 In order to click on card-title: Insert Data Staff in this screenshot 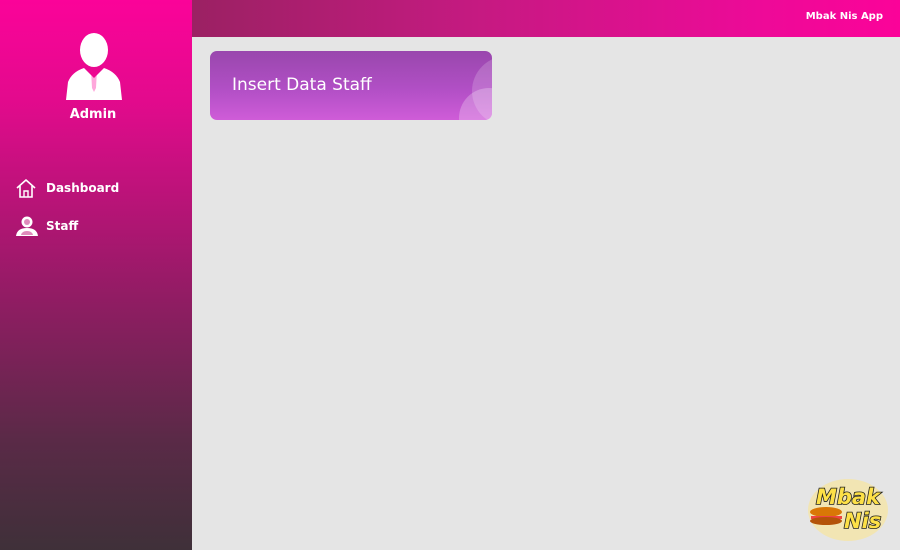, I will do `click(302, 85)`.